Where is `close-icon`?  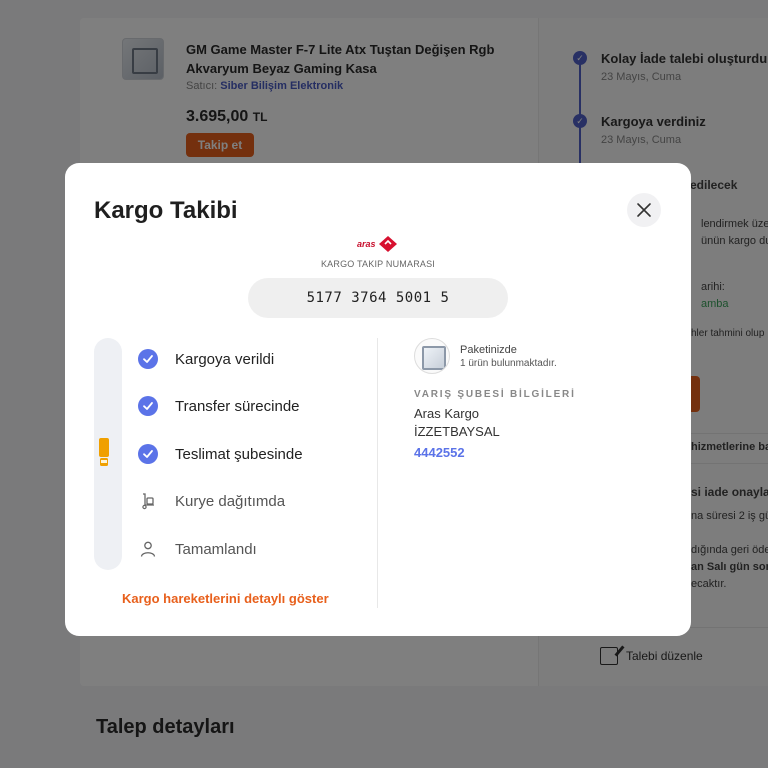 close-icon is located at coordinates (644, 210).